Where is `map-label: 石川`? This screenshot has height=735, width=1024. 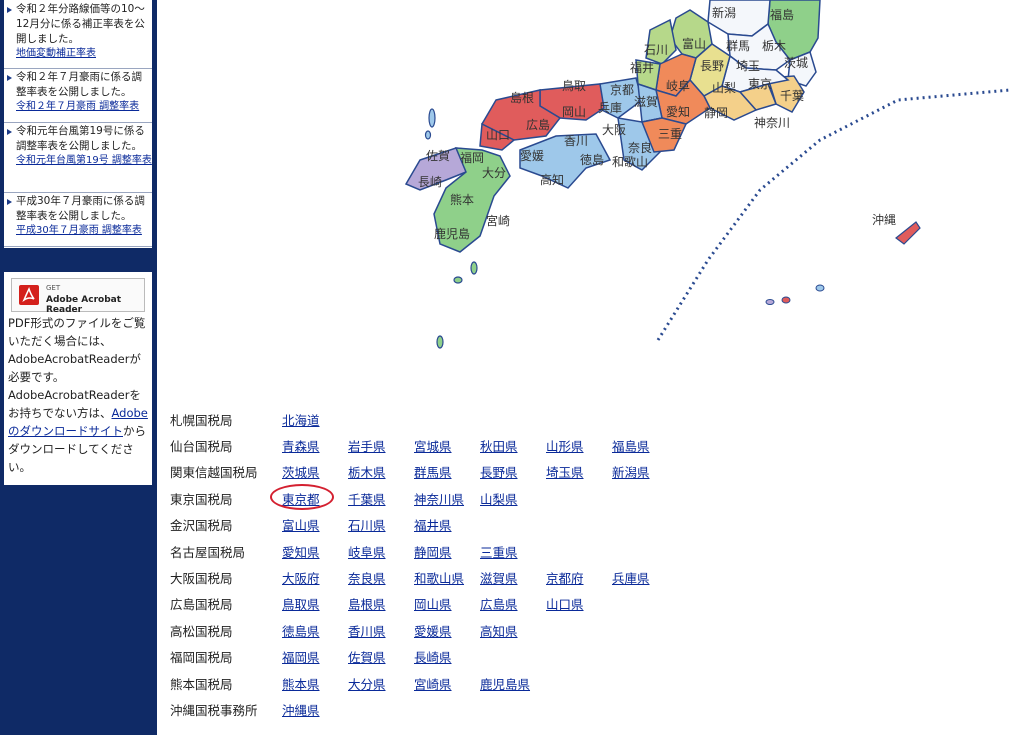
map-label: 石川 is located at coordinates (656, 50).